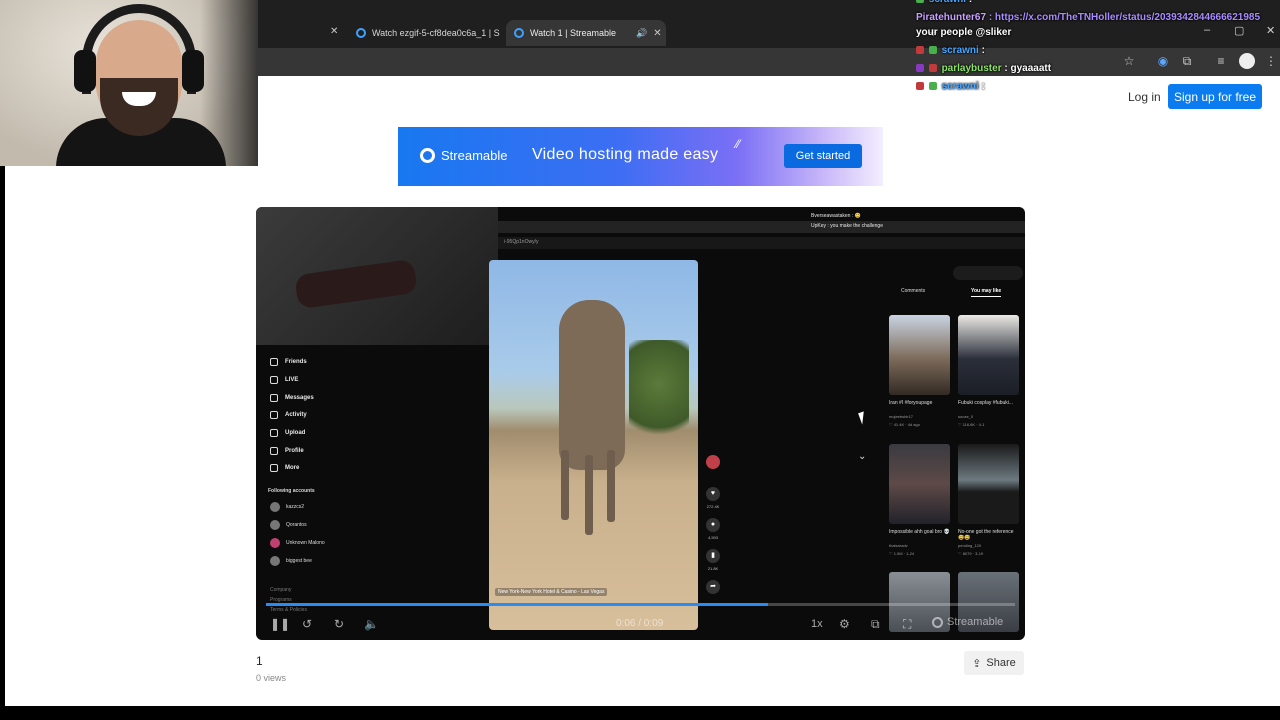 The height and width of the screenshot is (720, 1280). Describe the element at coordinates (1221, 61) in the screenshot. I see `media-controls-icon: ≡` at that location.